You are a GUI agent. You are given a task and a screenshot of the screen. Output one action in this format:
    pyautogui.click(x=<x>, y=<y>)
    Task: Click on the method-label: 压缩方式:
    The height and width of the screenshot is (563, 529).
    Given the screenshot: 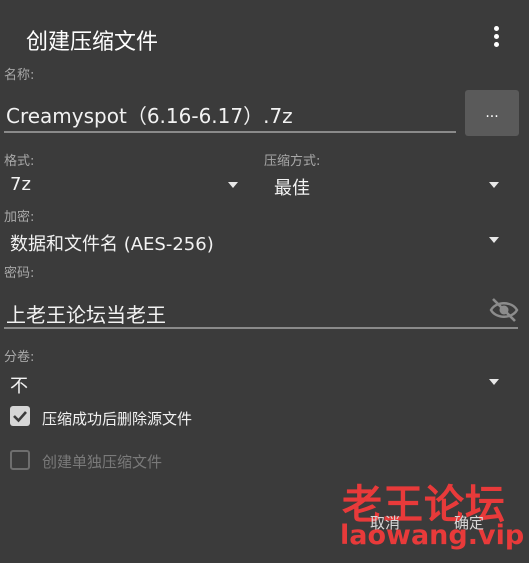 What is the action you would take?
    pyautogui.click(x=292, y=161)
    